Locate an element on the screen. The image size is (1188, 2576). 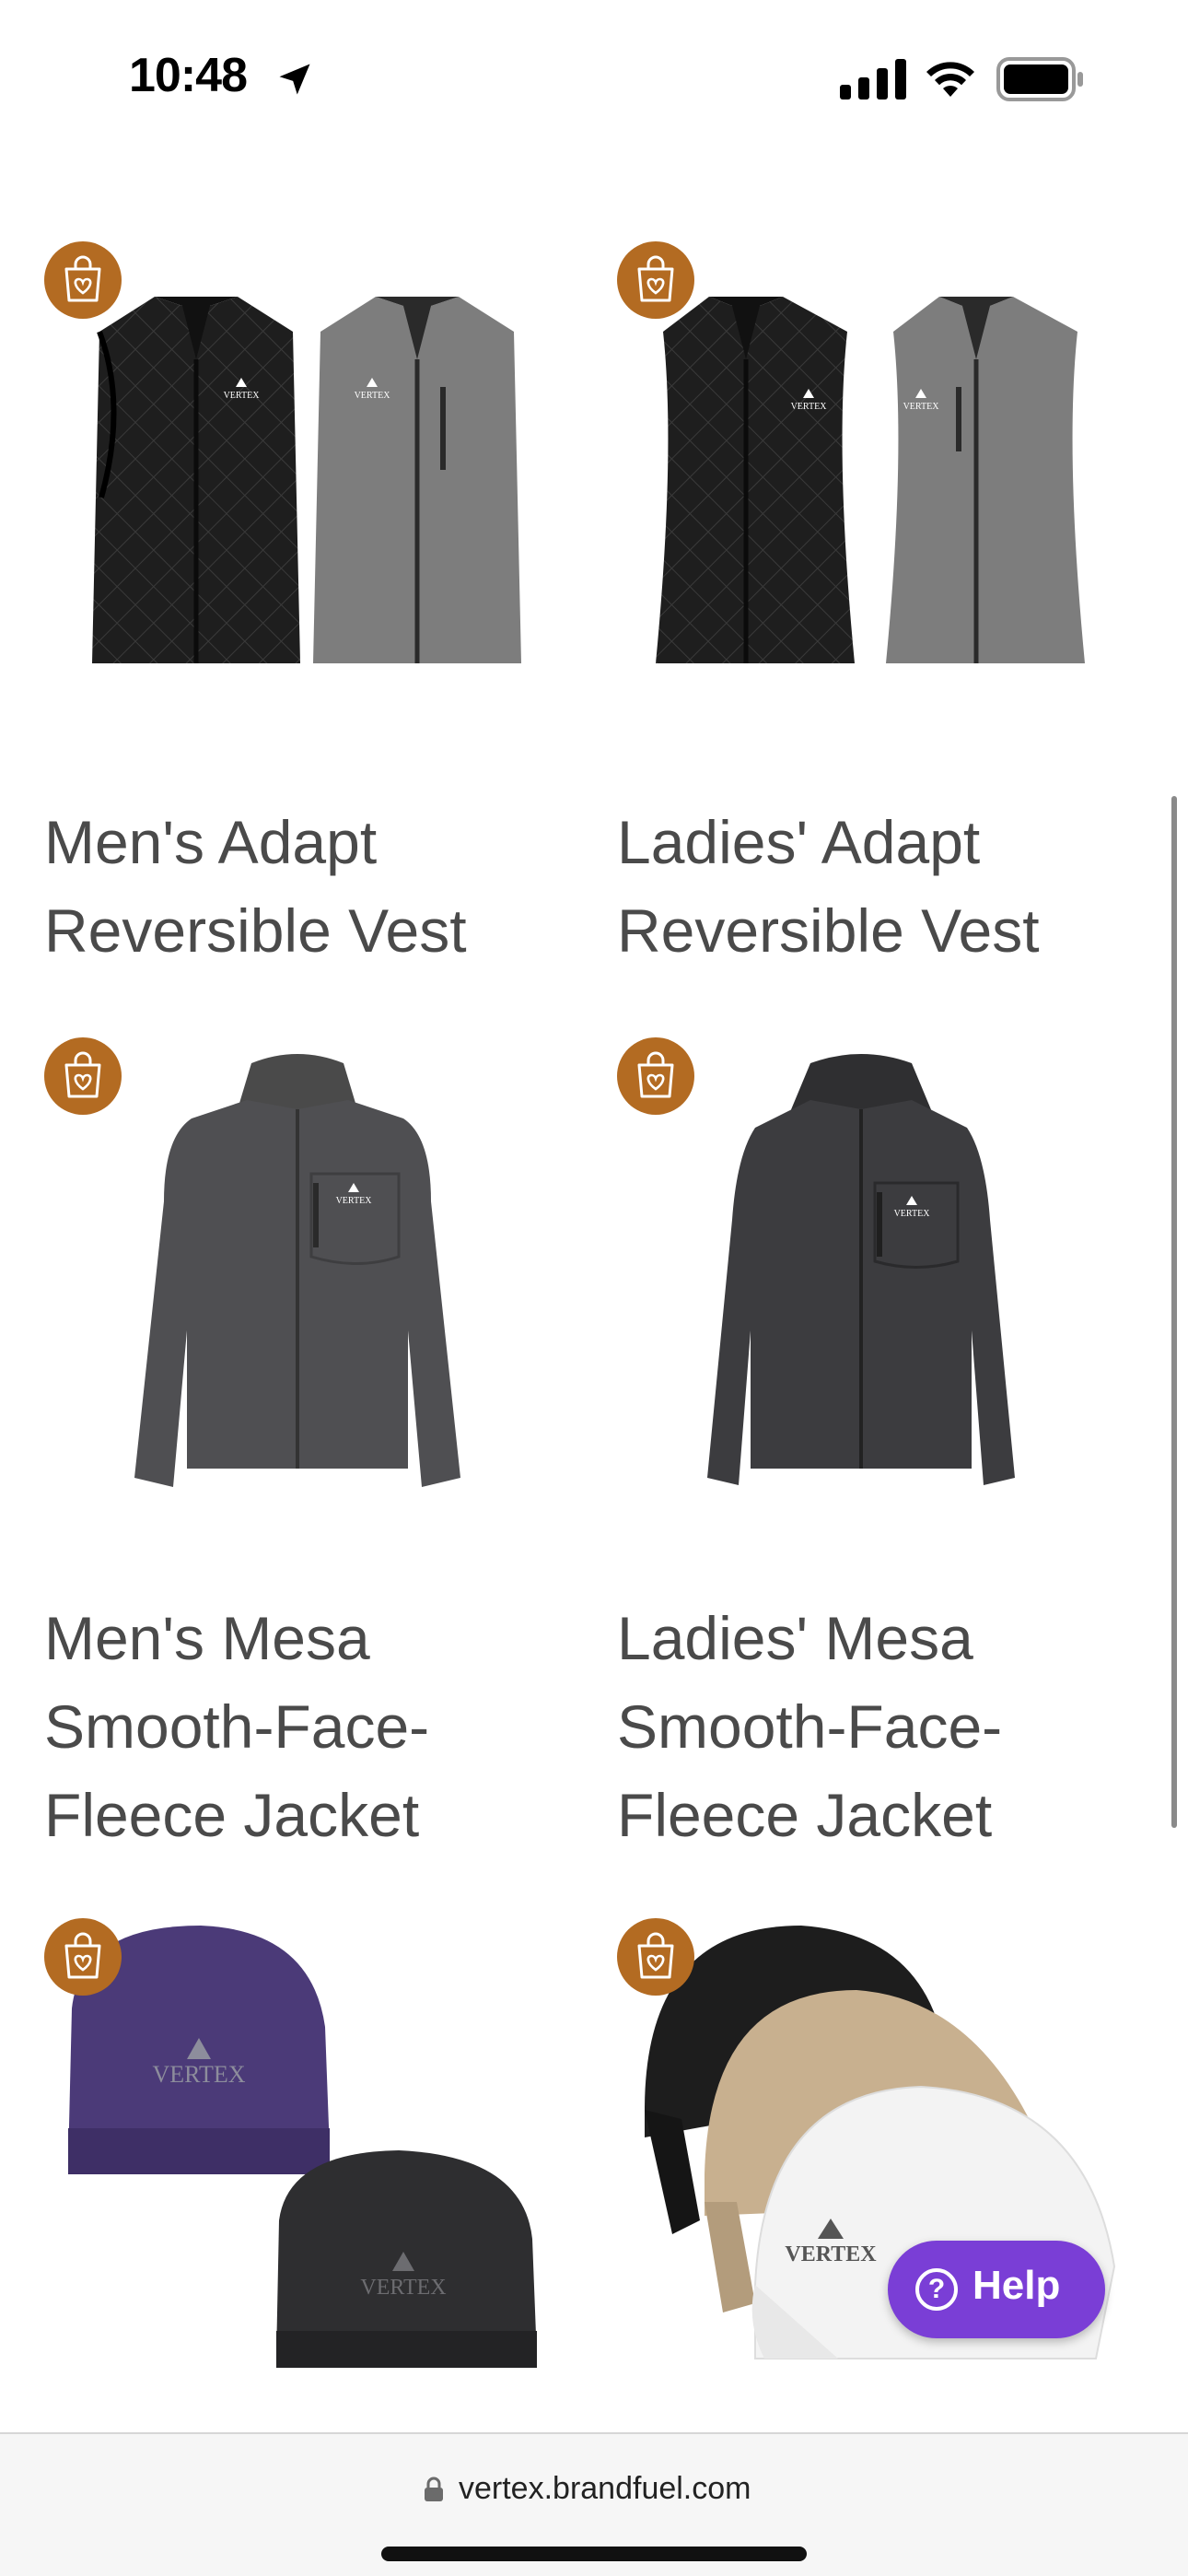
product-title: Men's Adapt Reversible Vest is located at coordinates (302, 886).